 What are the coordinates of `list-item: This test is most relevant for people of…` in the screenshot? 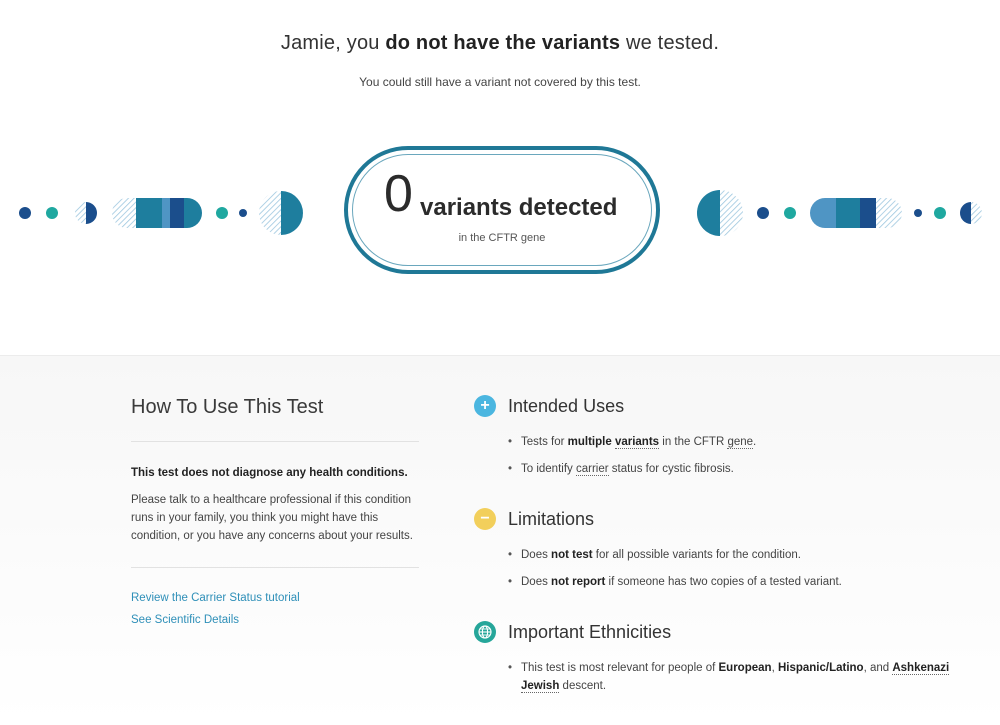 It's located at (731, 677).